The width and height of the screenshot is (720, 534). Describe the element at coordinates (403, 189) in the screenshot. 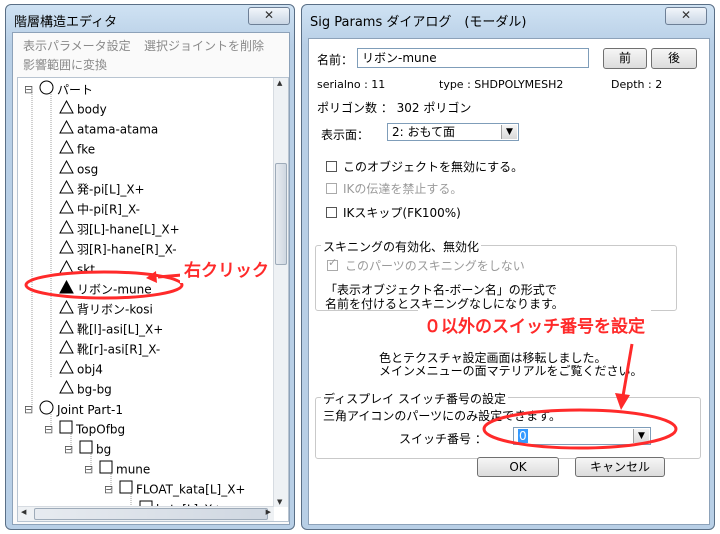

I see `ik-block-label: IKの伝達を禁止する。` at that location.